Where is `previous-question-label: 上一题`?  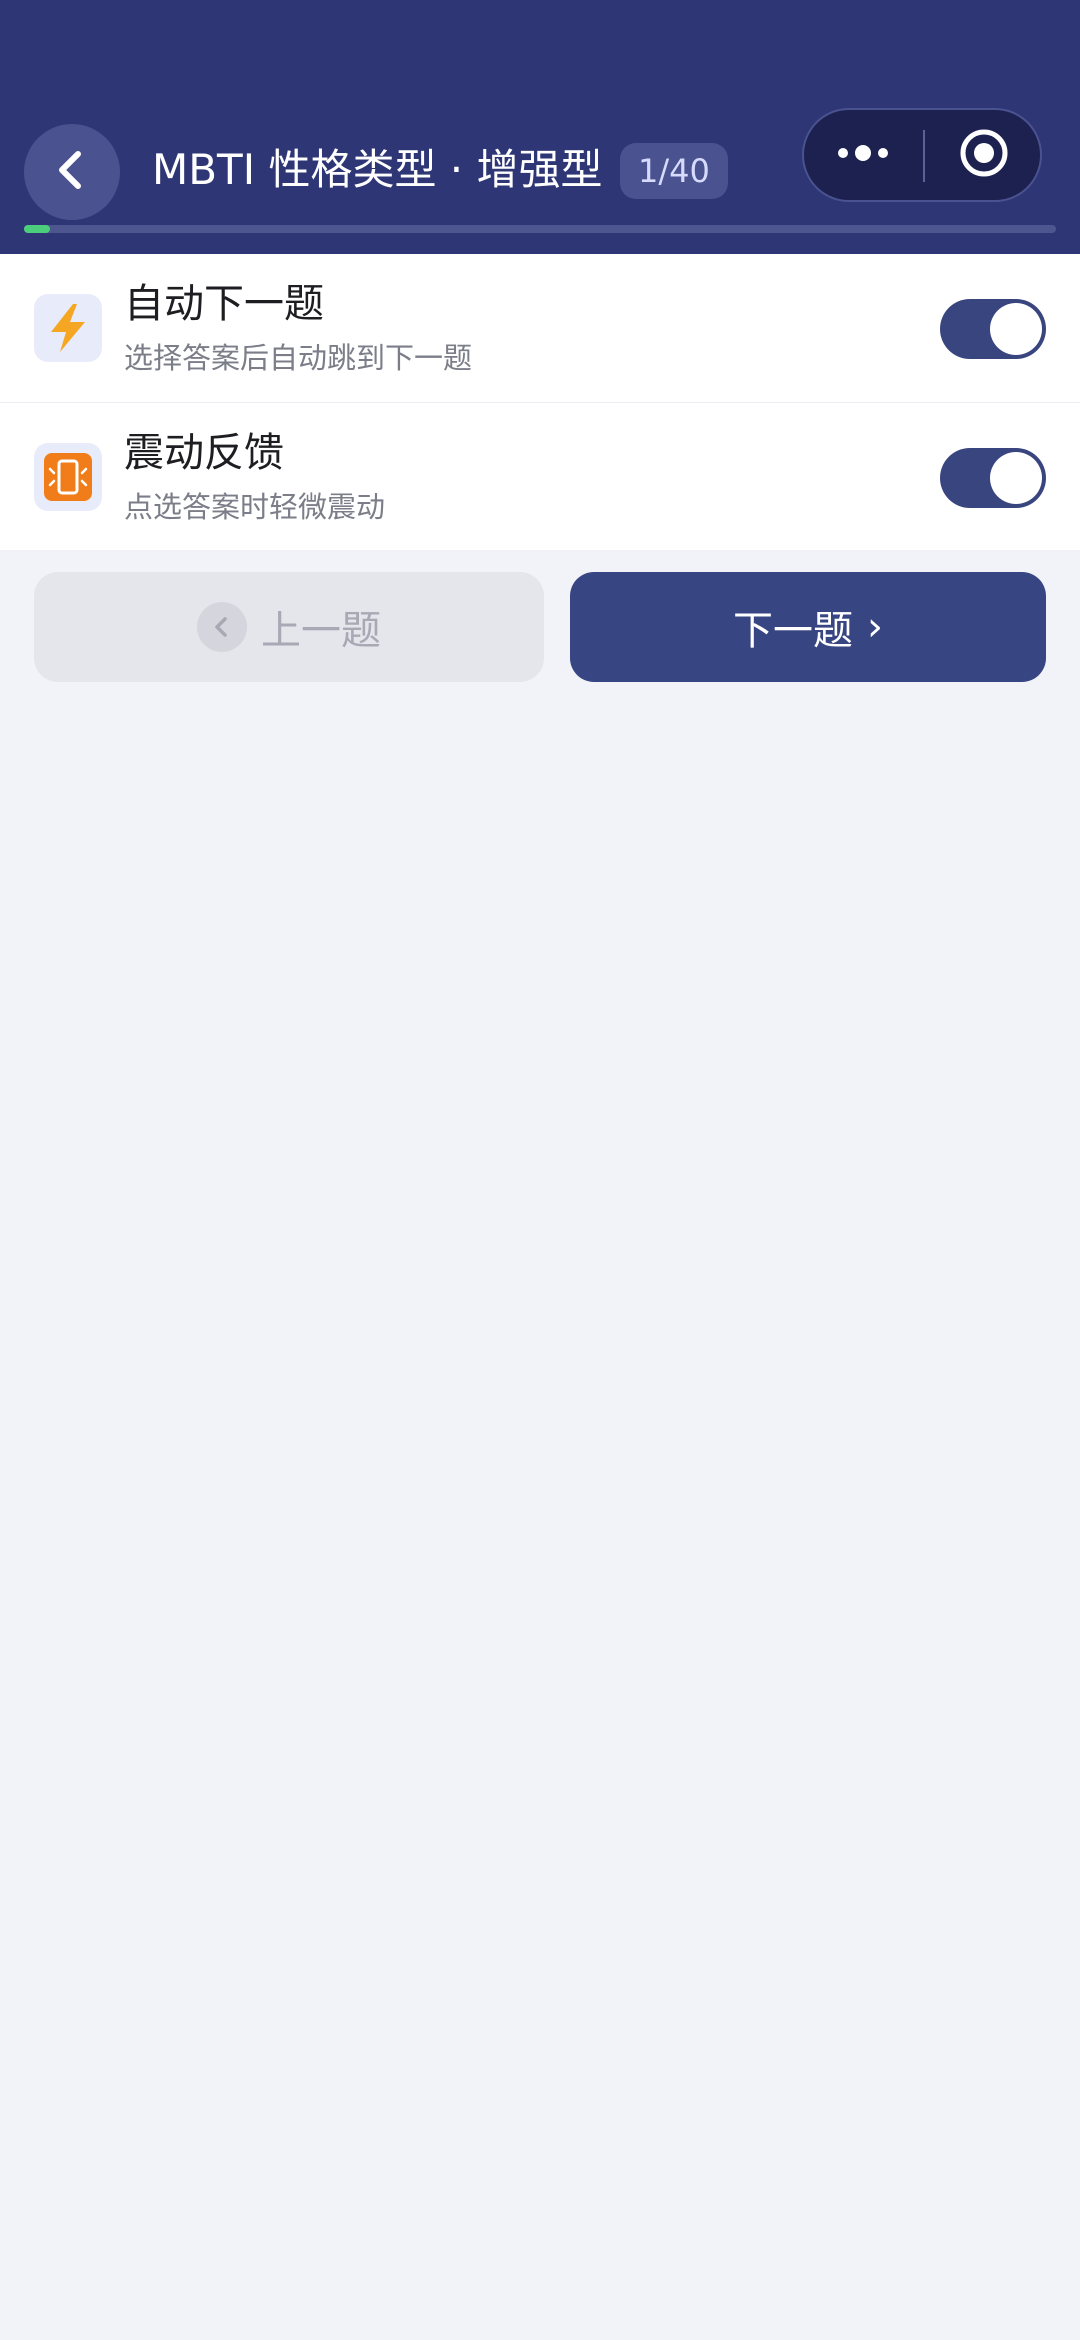 previous-question-label: 上一题 is located at coordinates (321, 631).